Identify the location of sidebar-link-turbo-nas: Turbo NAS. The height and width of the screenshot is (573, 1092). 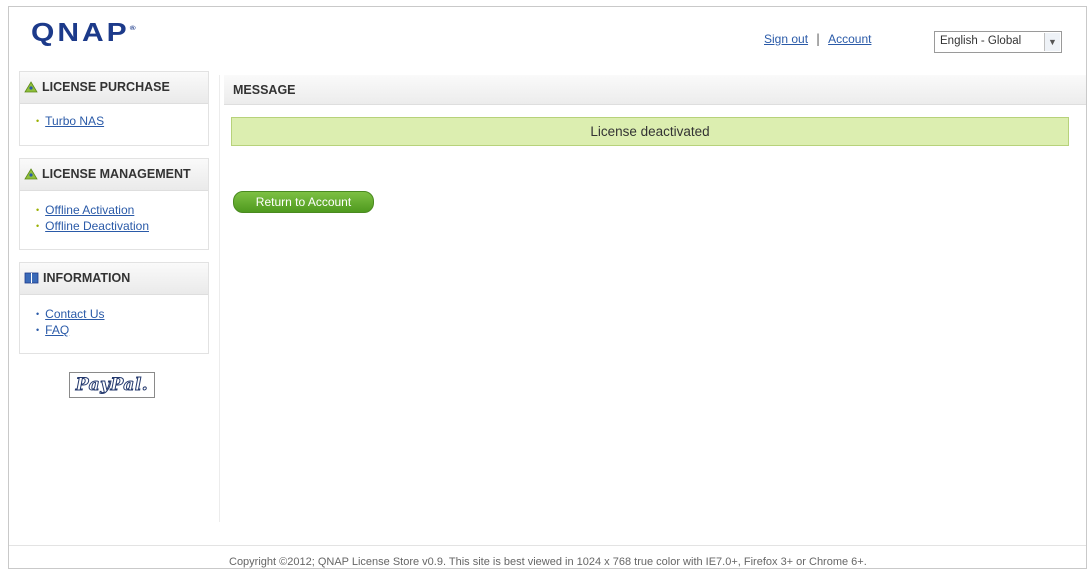
(74, 121).